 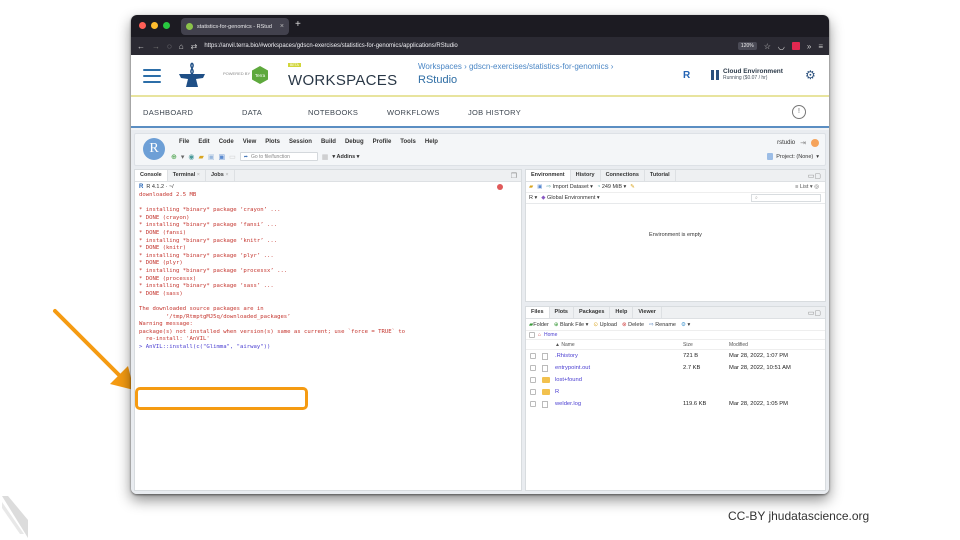 What do you see at coordinates (408, 142) in the screenshot?
I see `menu-tools: Tools` at bounding box center [408, 142].